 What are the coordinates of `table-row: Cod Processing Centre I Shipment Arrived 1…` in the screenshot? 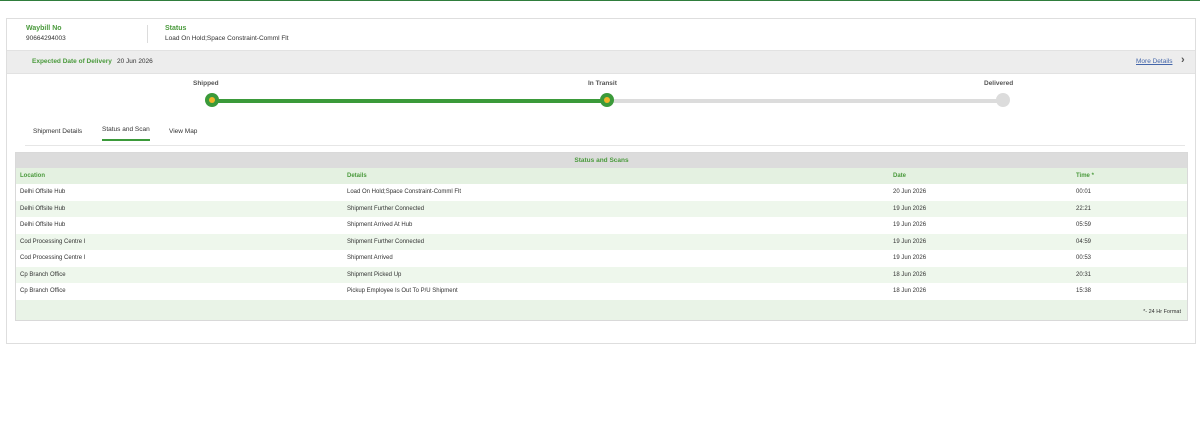 It's located at (601, 258).